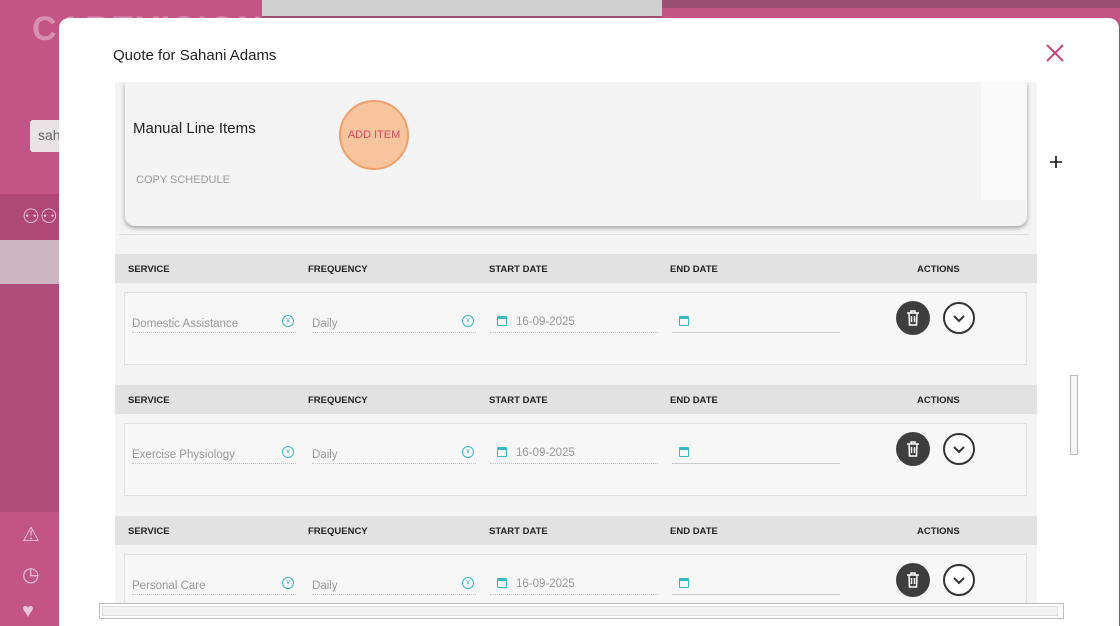  I want to click on table-row: Exercise Physiology ∨ Daily ∨ 16-09-2025, so click(575, 459).